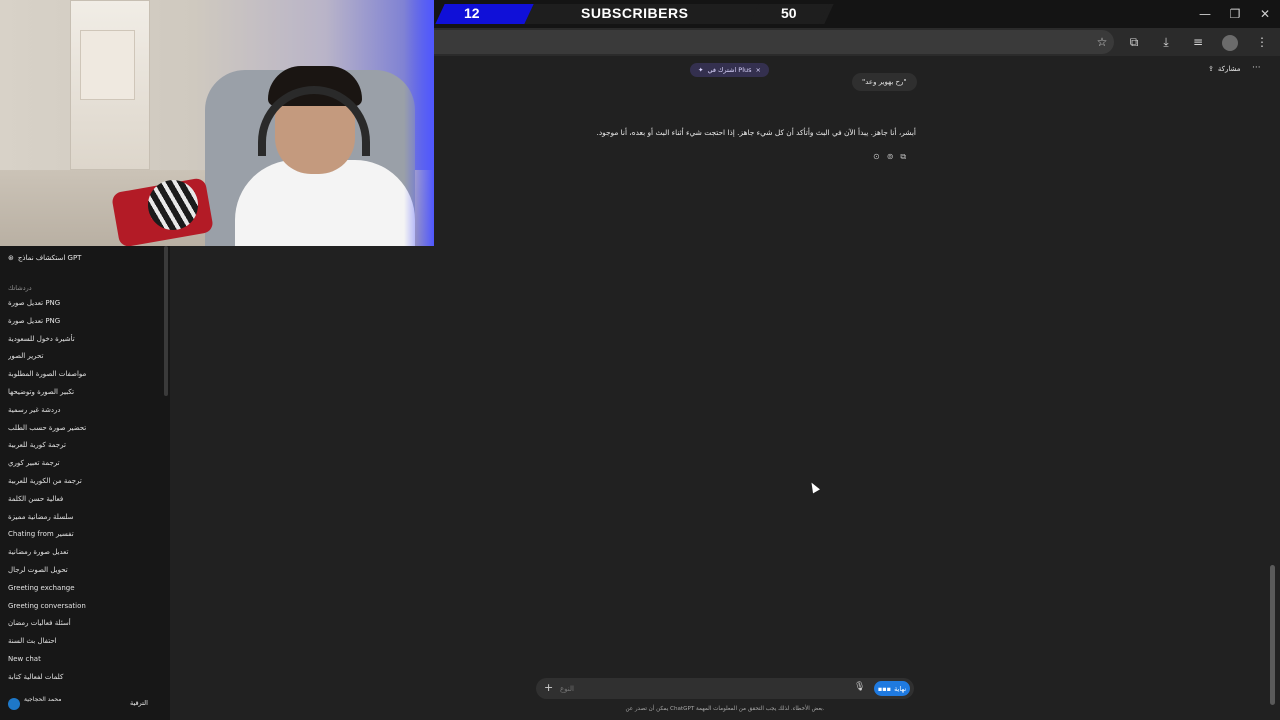 The height and width of the screenshot is (720, 1280). I want to click on subscriber-title: SUBSCRIBERS, so click(635, 13).